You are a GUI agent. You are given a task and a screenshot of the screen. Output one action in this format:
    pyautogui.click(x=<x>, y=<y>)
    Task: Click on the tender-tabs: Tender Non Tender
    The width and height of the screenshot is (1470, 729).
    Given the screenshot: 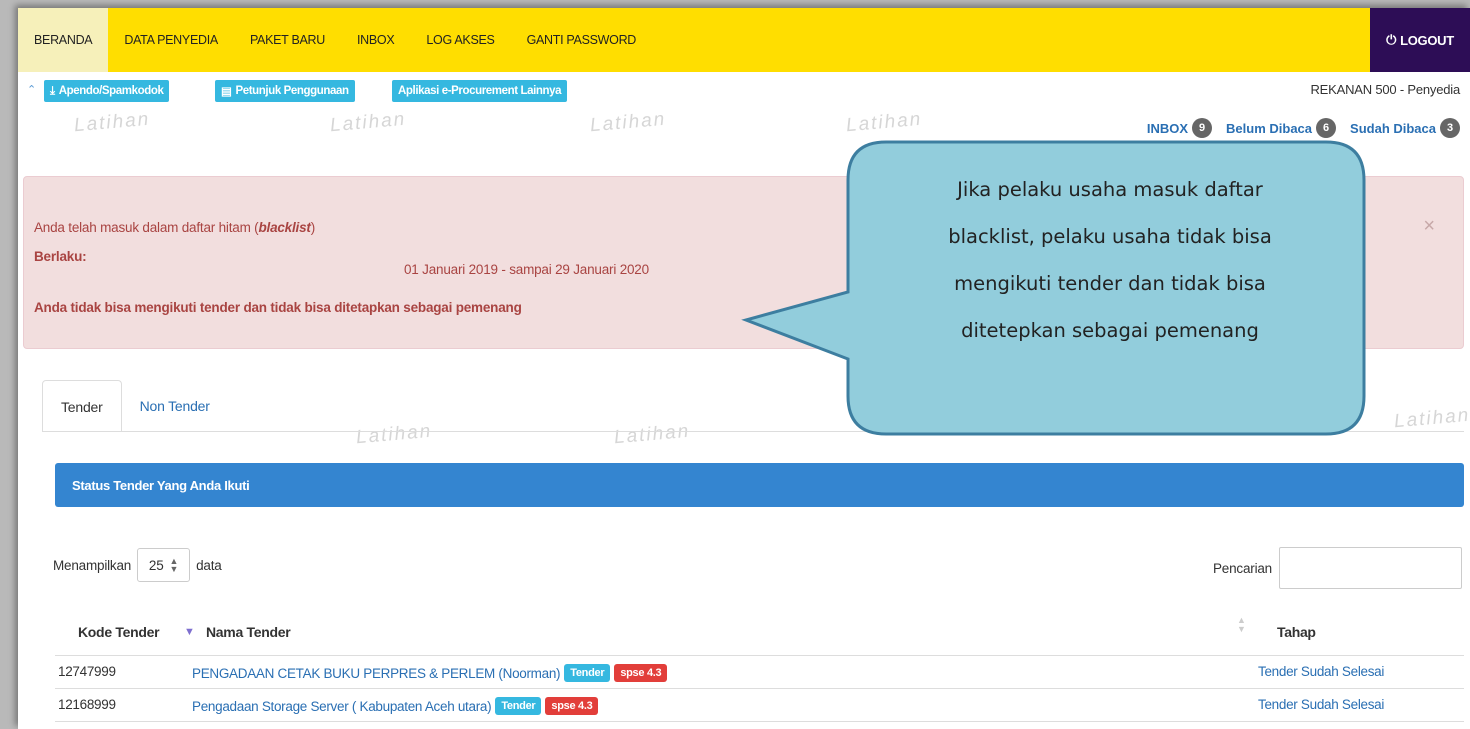 What is the action you would take?
    pyautogui.click(x=135, y=406)
    